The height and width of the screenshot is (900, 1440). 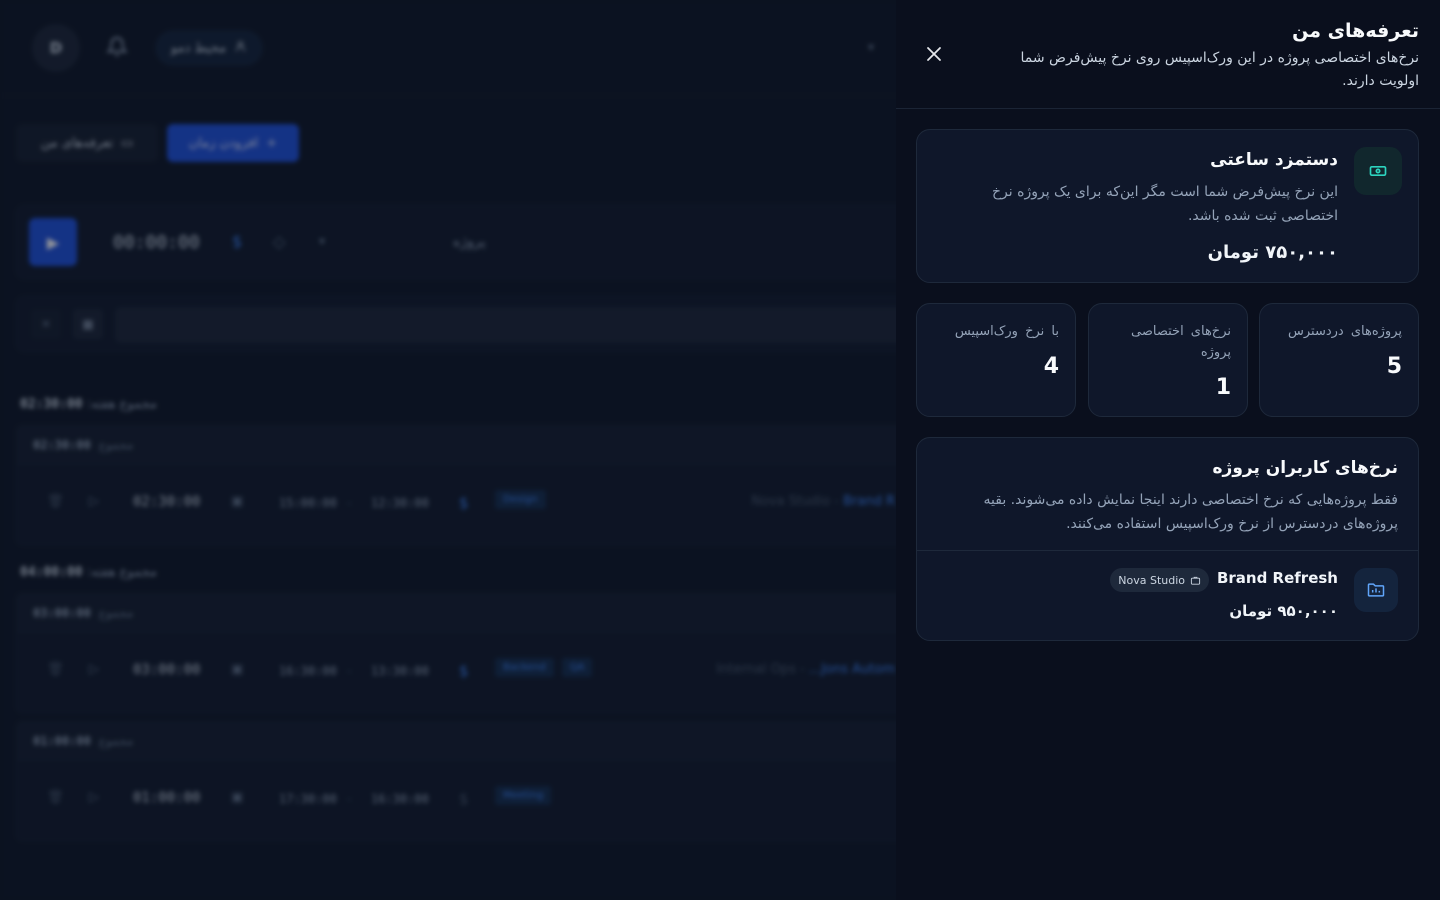 What do you see at coordinates (466, 445) in the screenshot?
I see `group-header: 02:30:00 مجموع` at bounding box center [466, 445].